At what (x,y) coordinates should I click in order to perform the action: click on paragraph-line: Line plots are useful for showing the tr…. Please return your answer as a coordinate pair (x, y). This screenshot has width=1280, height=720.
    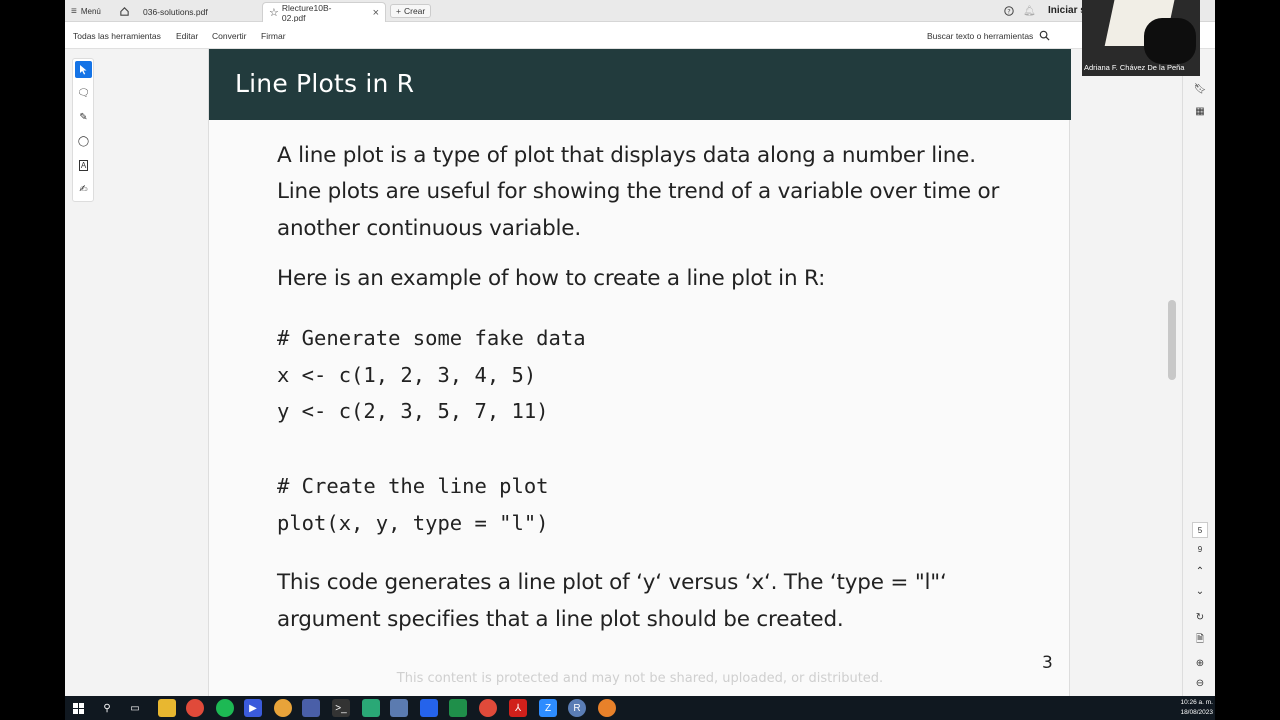
    Looking at the image, I should click on (638, 191).